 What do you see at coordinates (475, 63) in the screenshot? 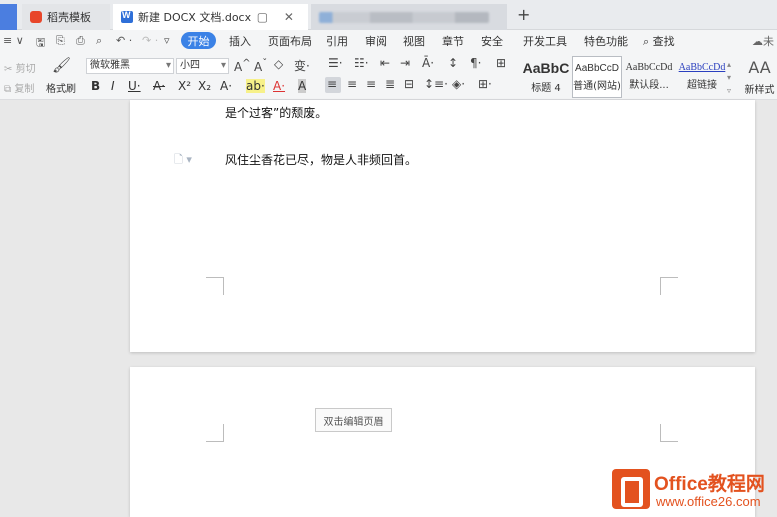
I see `show-hide-icon: ¶·` at bounding box center [475, 63].